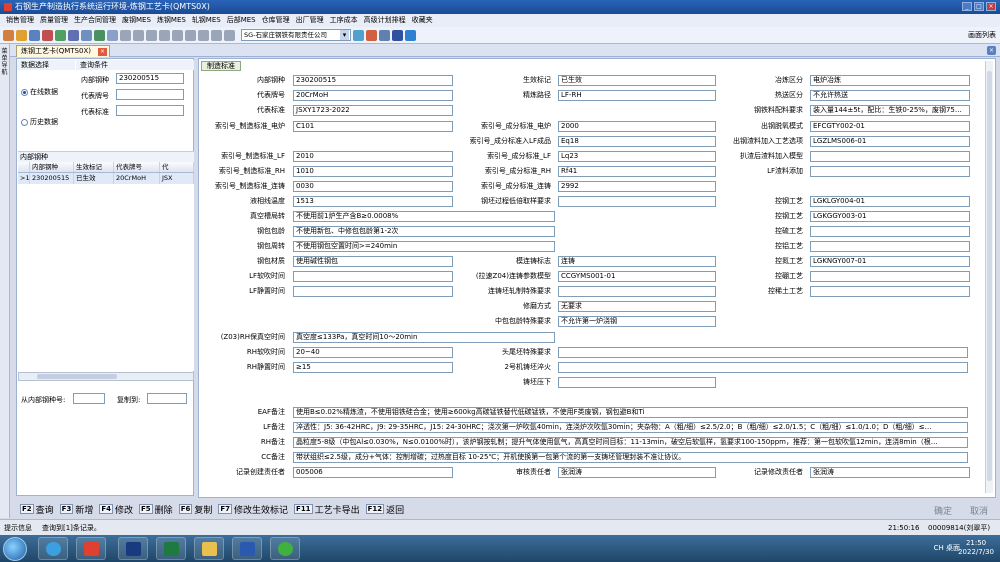 Image resolution: width=1000 pixels, height=562 pixels. I want to click on smelt-area-field: 电炉冶炼, so click(890, 80).